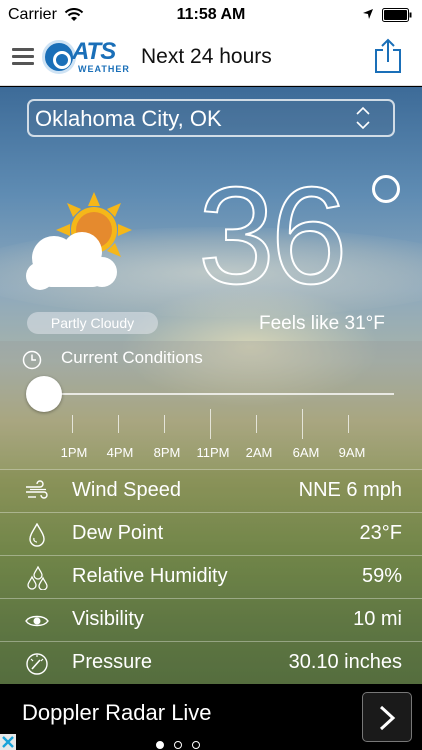 The height and width of the screenshot is (750, 422). What do you see at coordinates (117, 713) in the screenshot?
I see `ad-title: Doppler Radar Live` at bounding box center [117, 713].